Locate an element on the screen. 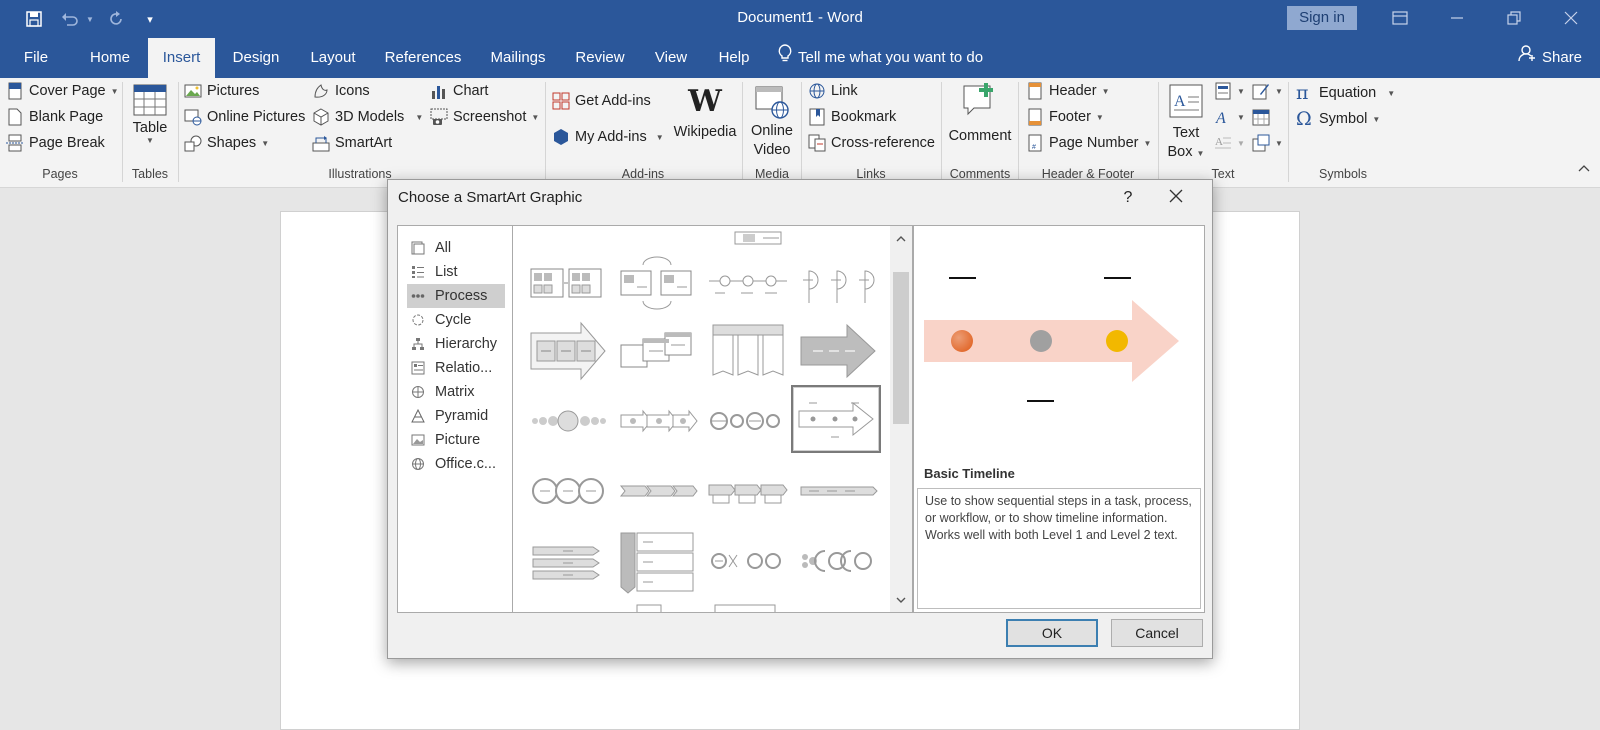 The image size is (1600, 730). equation-button: π Equation ▼ is located at coordinates (1345, 93).